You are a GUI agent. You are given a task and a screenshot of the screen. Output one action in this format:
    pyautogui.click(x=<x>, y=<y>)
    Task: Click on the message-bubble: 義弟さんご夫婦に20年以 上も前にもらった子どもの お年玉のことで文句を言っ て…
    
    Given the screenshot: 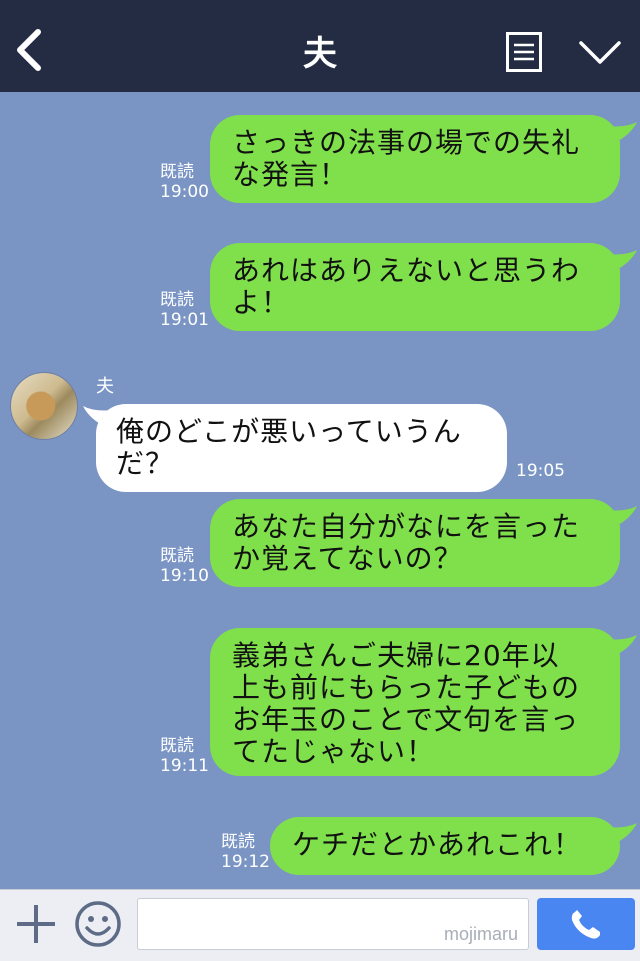 What is the action you would take?
    pyautogui.click(x=415, y=702)
    